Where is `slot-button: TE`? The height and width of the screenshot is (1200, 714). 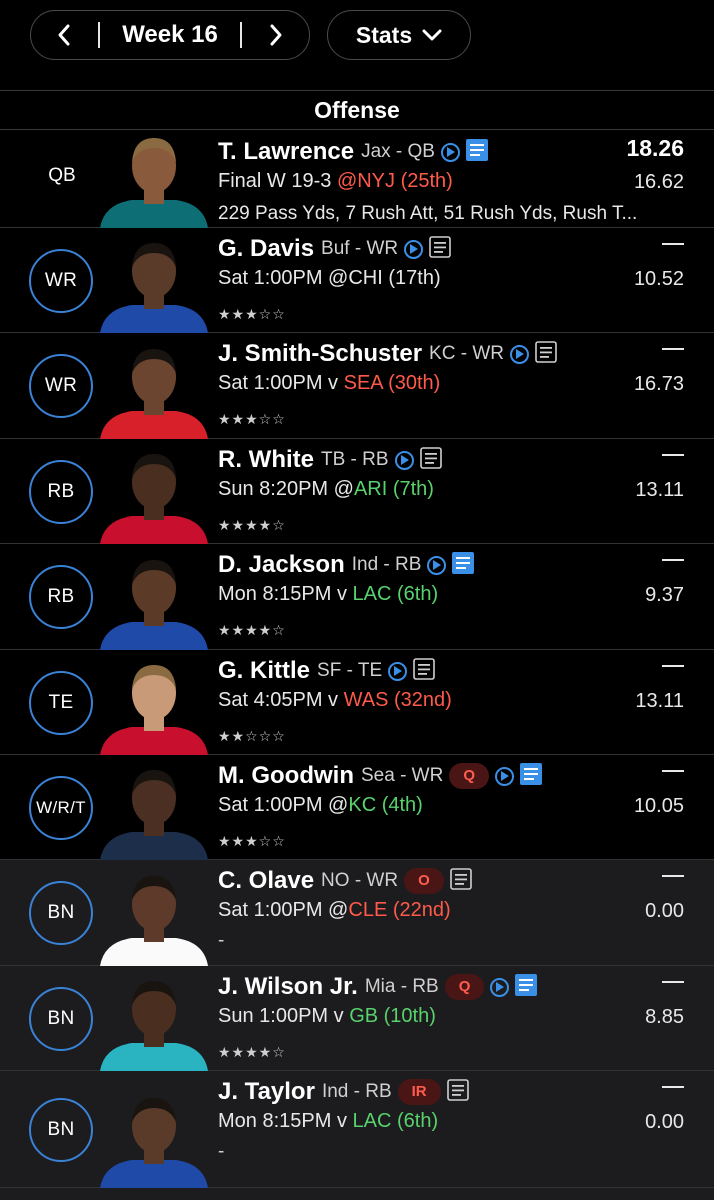
slot-button: TE is located at coordinates (61, 703).